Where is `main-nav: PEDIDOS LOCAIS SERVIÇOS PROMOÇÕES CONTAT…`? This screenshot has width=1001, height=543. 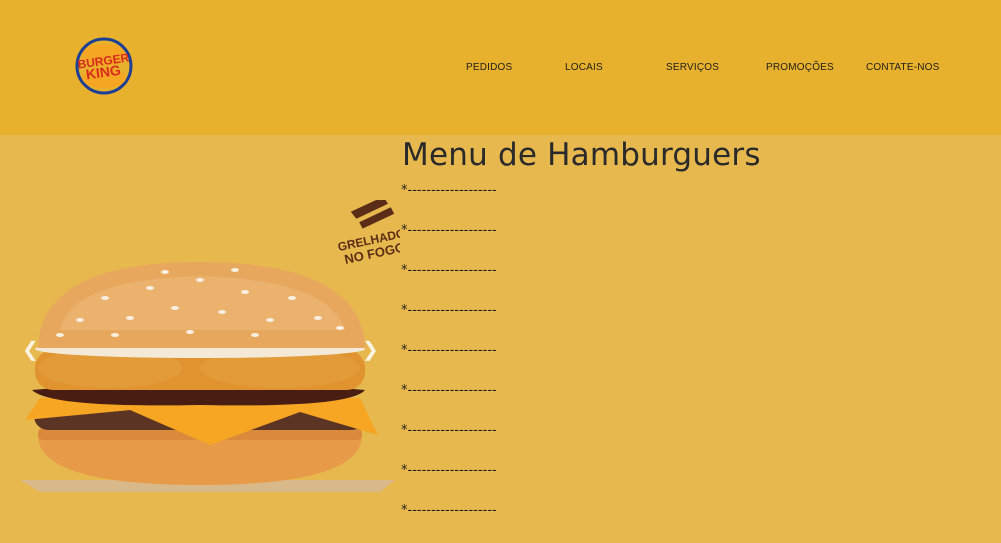
main-nav: PEDIDOS LOCAIS SERVIÇOS PROMOÇÕES CONTAT… is located at coordinates (500, 69).